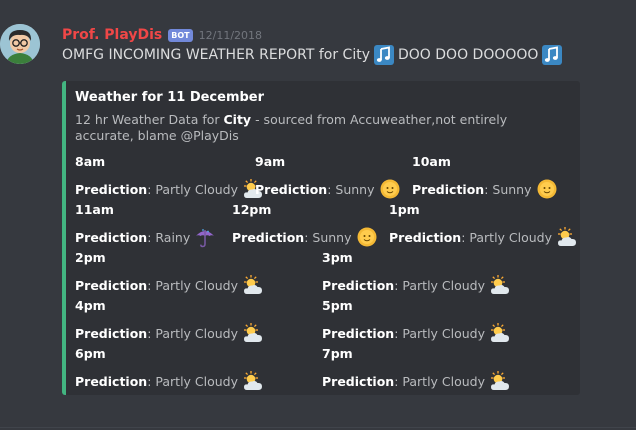 The image size is (636, 430). Describe the element at coordinates (416, 273) in the screenshot. I see `embed-field-3pm: 3pm Prediction: Partly Cloudy` at that location.